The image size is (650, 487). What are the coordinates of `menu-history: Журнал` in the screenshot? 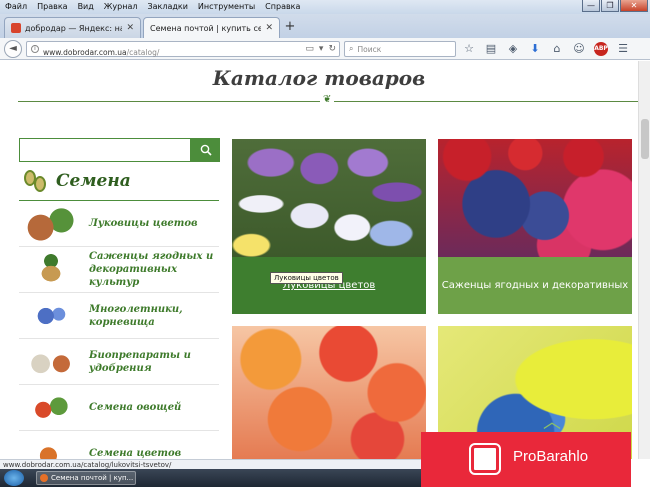 It's located at (121, 7).